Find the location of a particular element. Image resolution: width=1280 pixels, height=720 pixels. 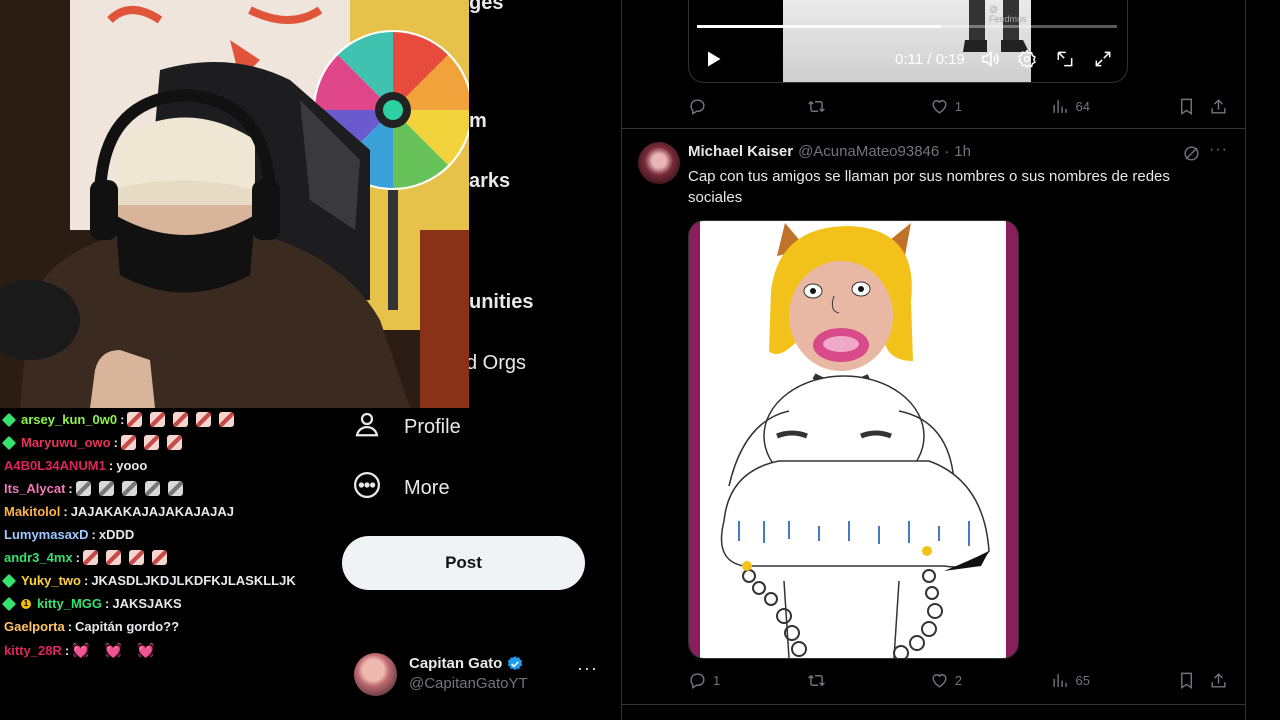

post-button: Post is located at coordinates (463, 563).